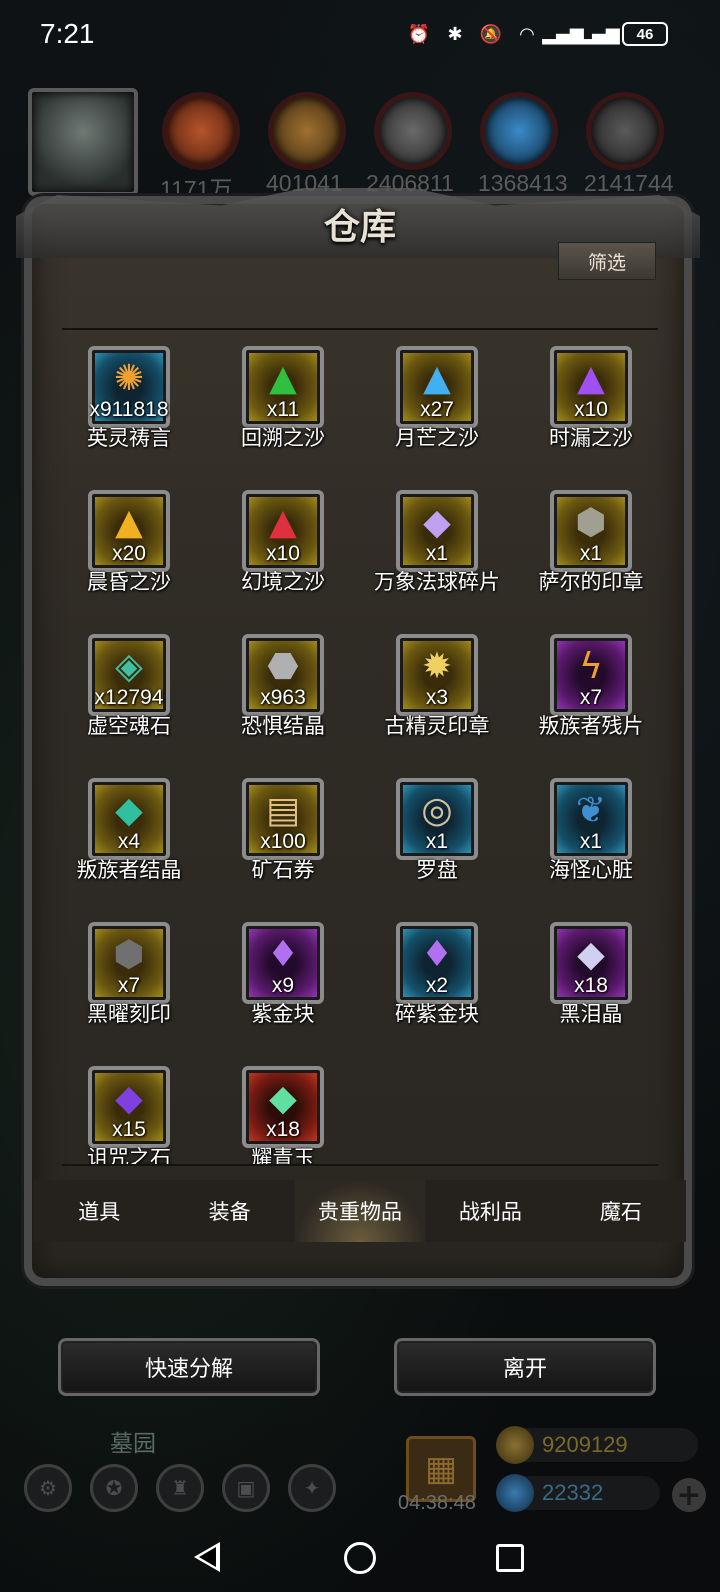  What do you see at coordinates (99, 1211) in the screenshot?
I see `tab-0: 道具` at bounding box center [99, 1211].